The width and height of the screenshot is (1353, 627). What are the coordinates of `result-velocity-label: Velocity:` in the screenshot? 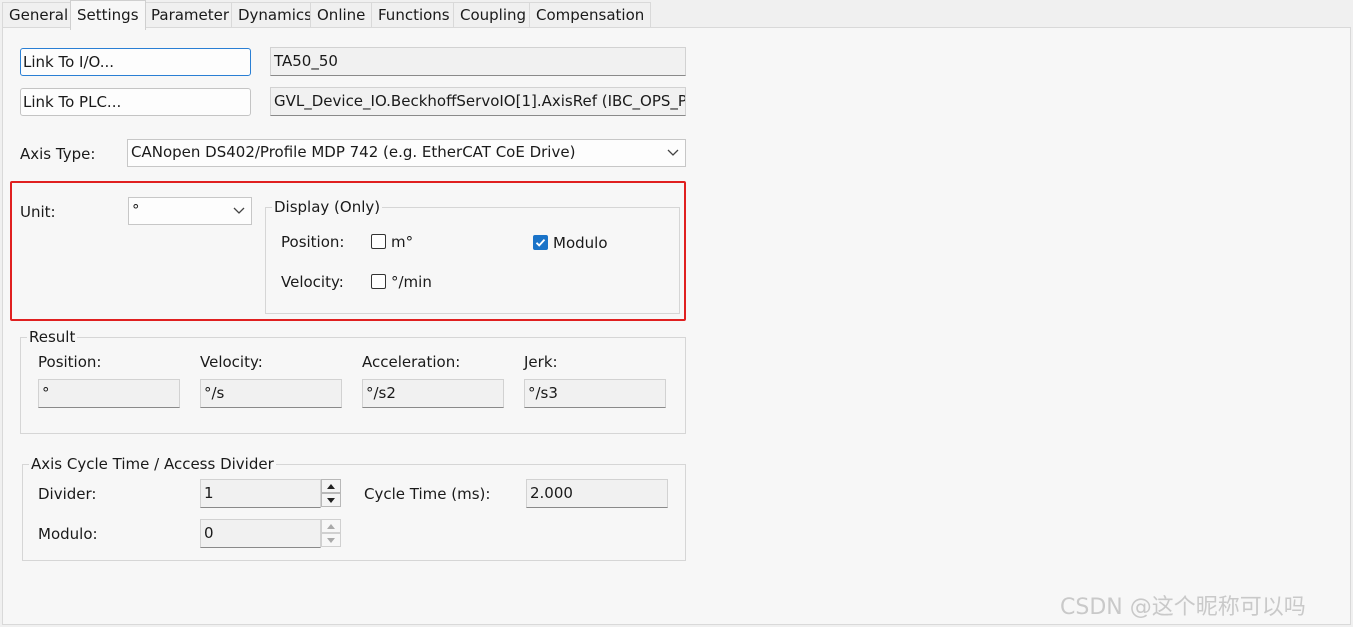 It's located at (231, 362).